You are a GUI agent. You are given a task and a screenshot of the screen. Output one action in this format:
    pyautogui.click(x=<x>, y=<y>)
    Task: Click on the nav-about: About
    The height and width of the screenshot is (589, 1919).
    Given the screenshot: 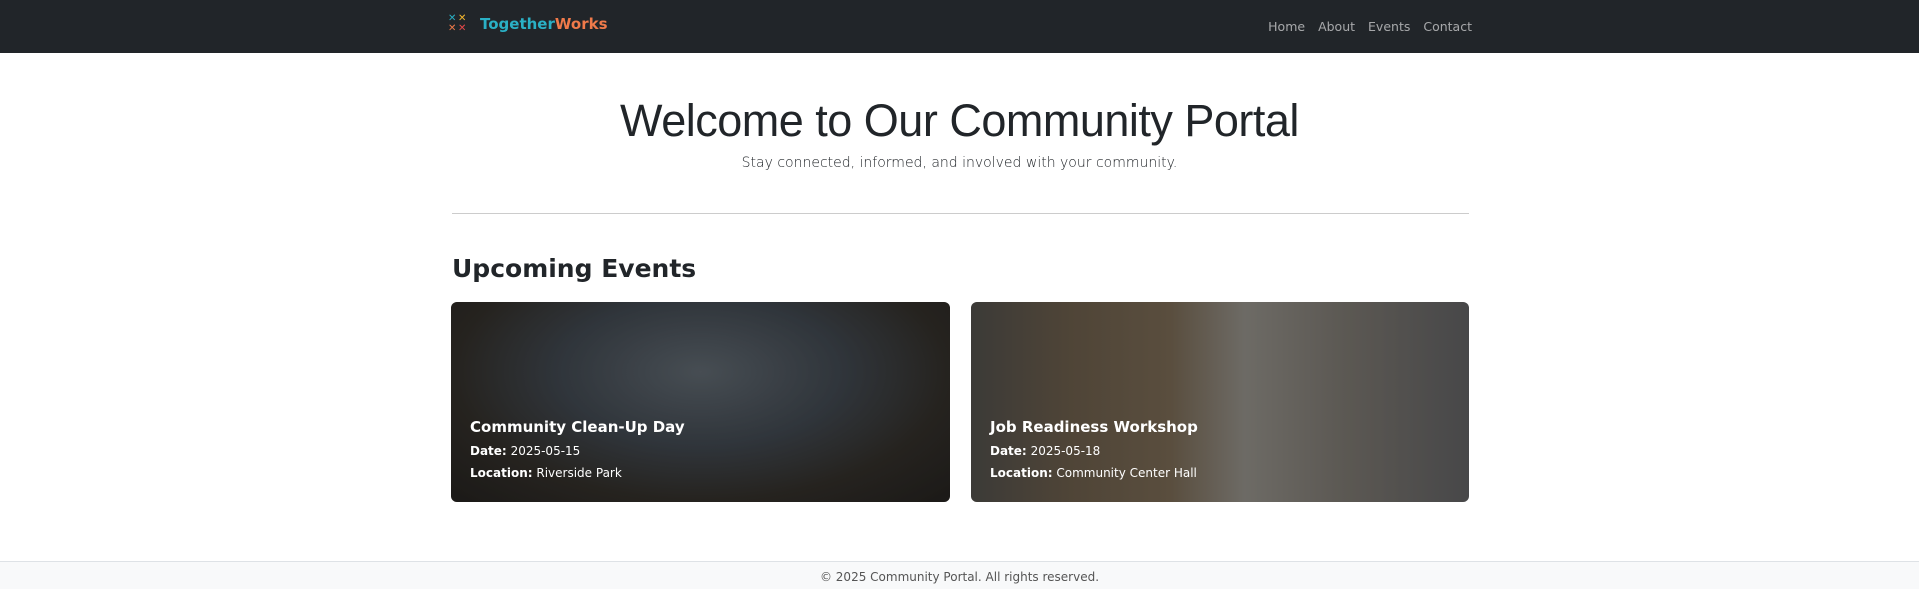 What is the action you would take?
    pyautogui.click(x=1336, y=26)
    